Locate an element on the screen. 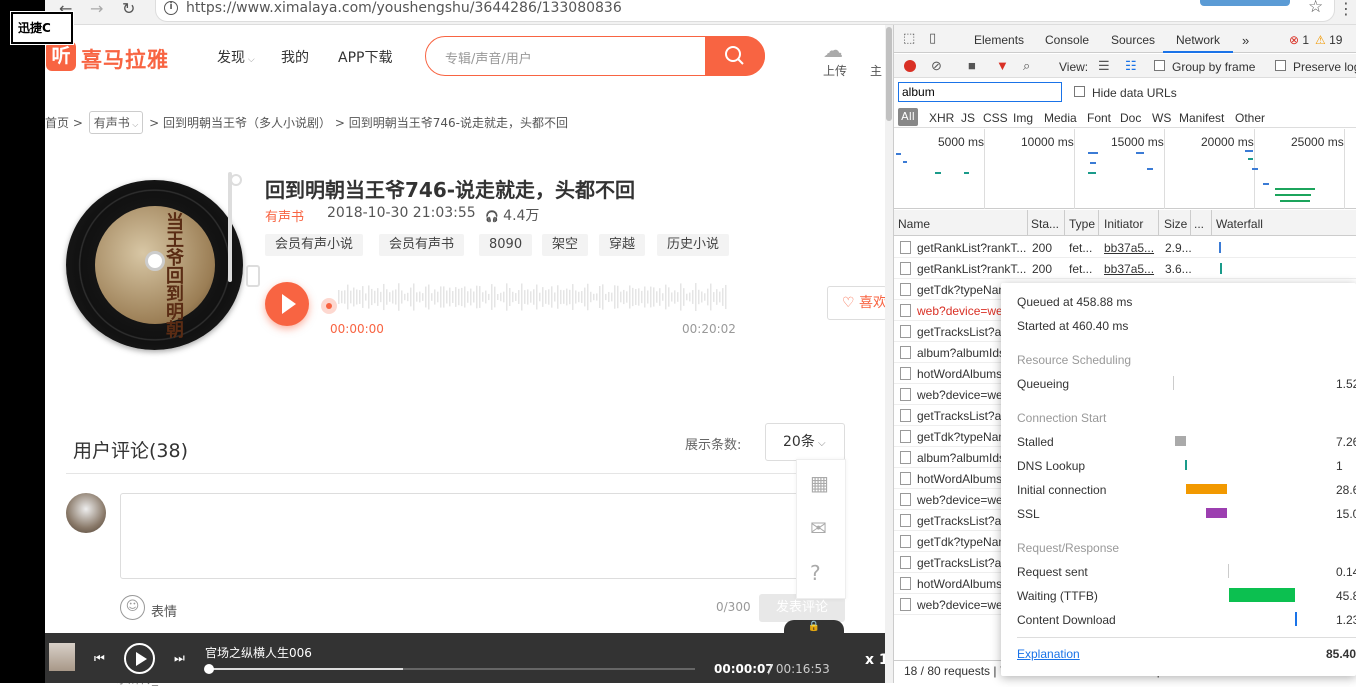 The image size is (1356, 687). logo-icon: 听 is located at coordinates (61, 56).